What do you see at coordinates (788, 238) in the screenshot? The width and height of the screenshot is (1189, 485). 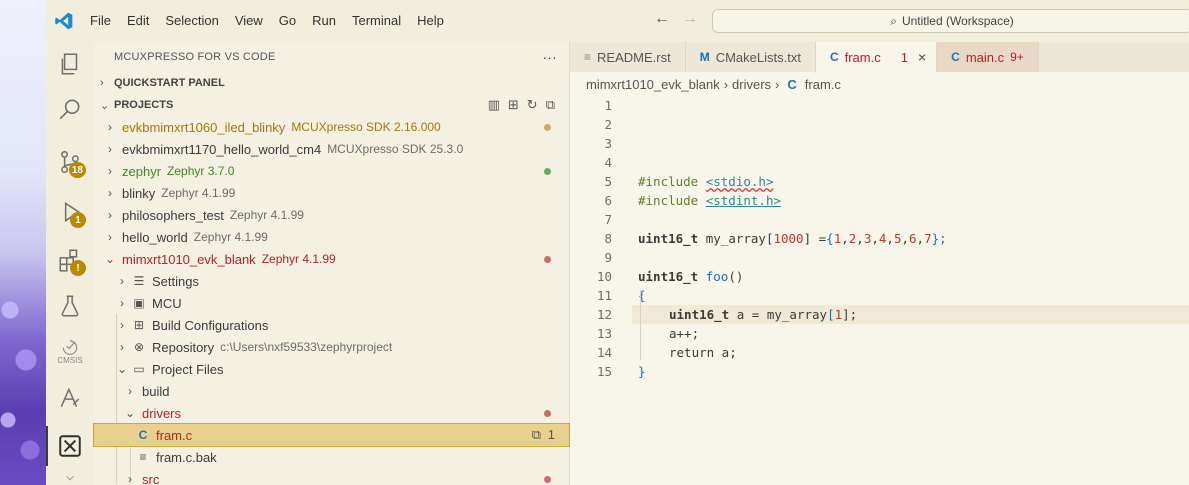 I see `number-token: 1000` at bounding box center [788, 238].